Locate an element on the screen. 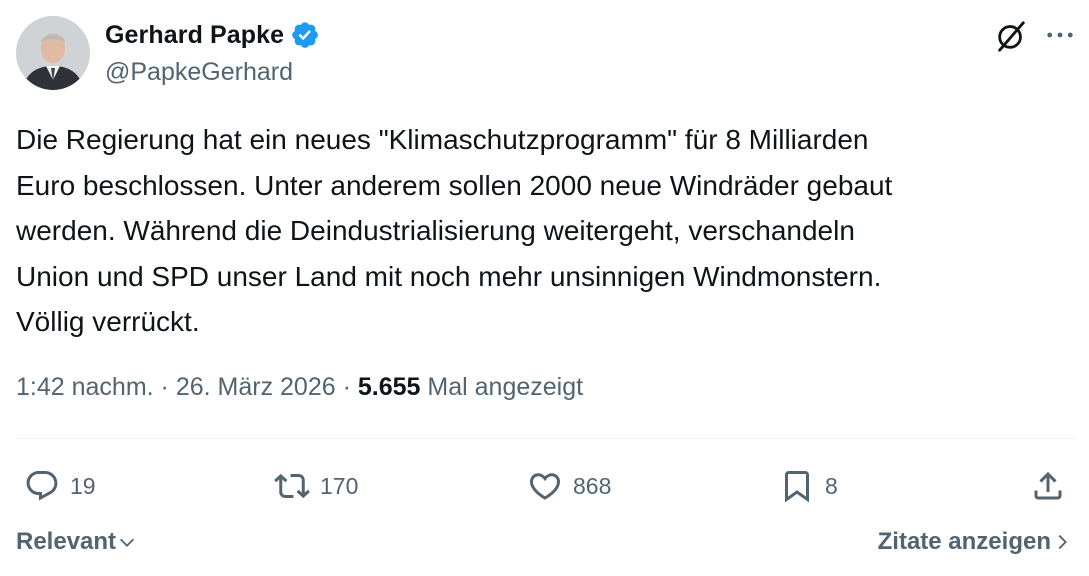 This screenshot has height=576, width=1089. heart-icon is located at coordinates (545, 486).